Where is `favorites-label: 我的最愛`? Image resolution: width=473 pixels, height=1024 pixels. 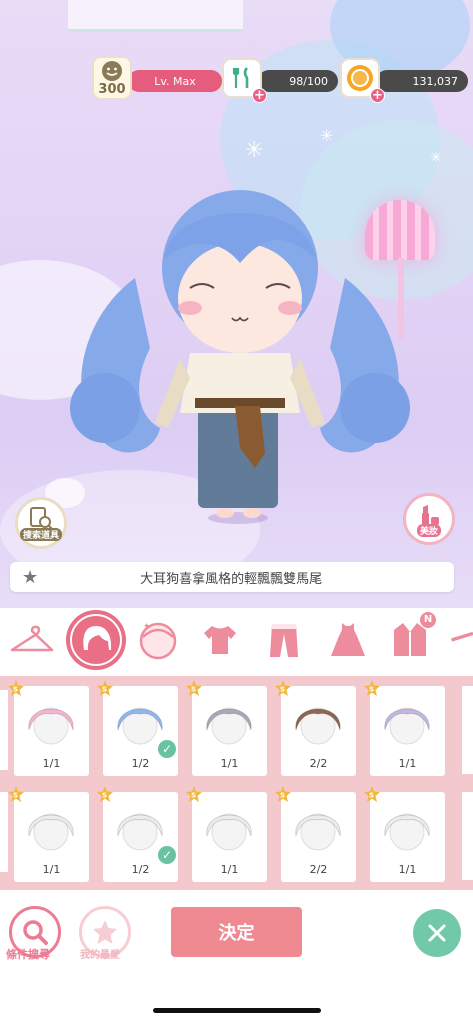 favorites-label: 我的最愛 is located at coordinates (100, 955).